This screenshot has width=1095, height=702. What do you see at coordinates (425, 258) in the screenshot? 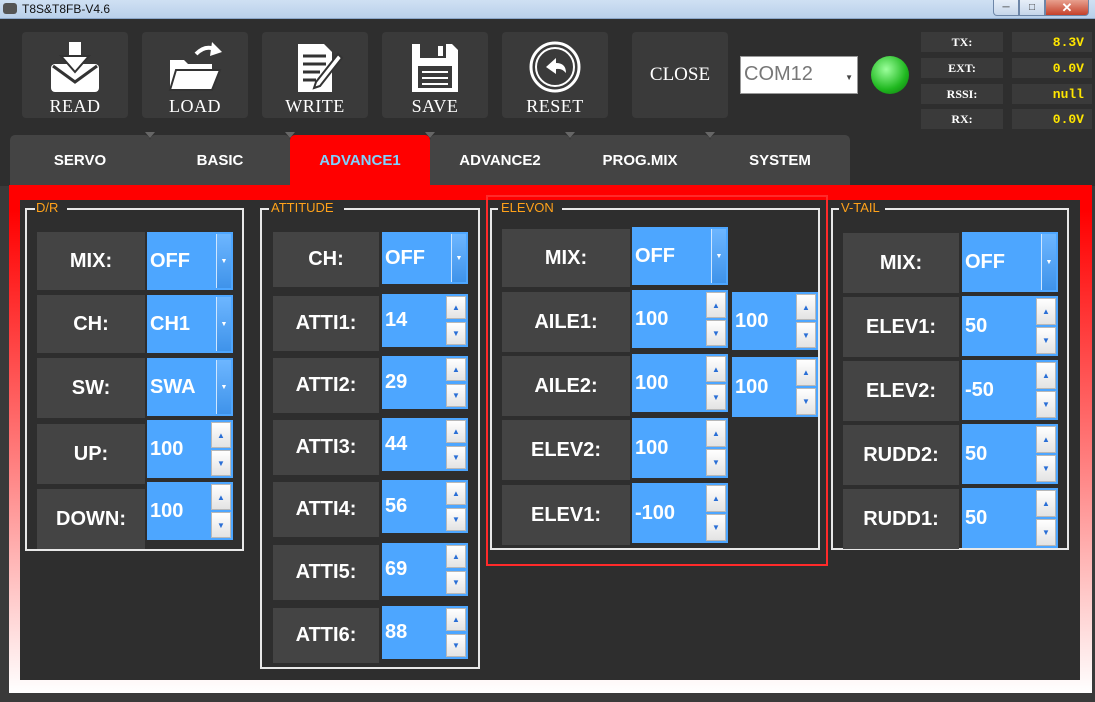
I see `attitude-ch-select: OFF ▼` at bounding box center [425, 258].